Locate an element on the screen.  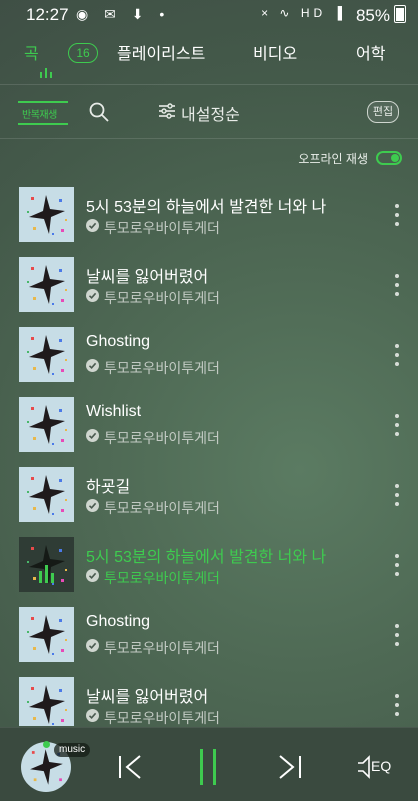
sort-icon is located at coordinates (167, 111).